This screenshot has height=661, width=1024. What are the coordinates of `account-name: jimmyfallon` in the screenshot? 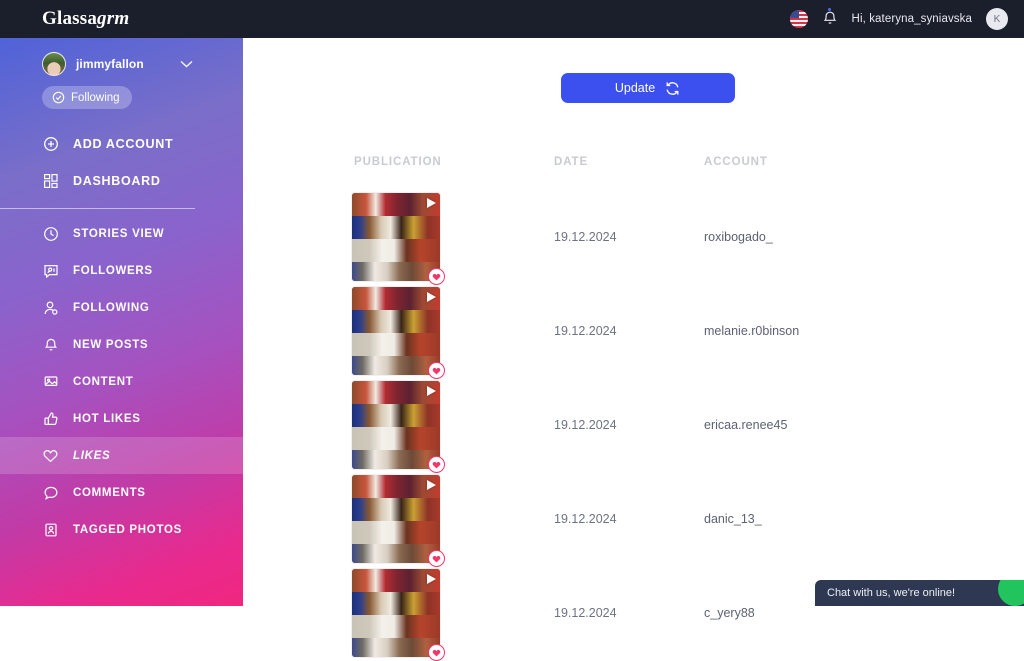 It's located at (110, 64).